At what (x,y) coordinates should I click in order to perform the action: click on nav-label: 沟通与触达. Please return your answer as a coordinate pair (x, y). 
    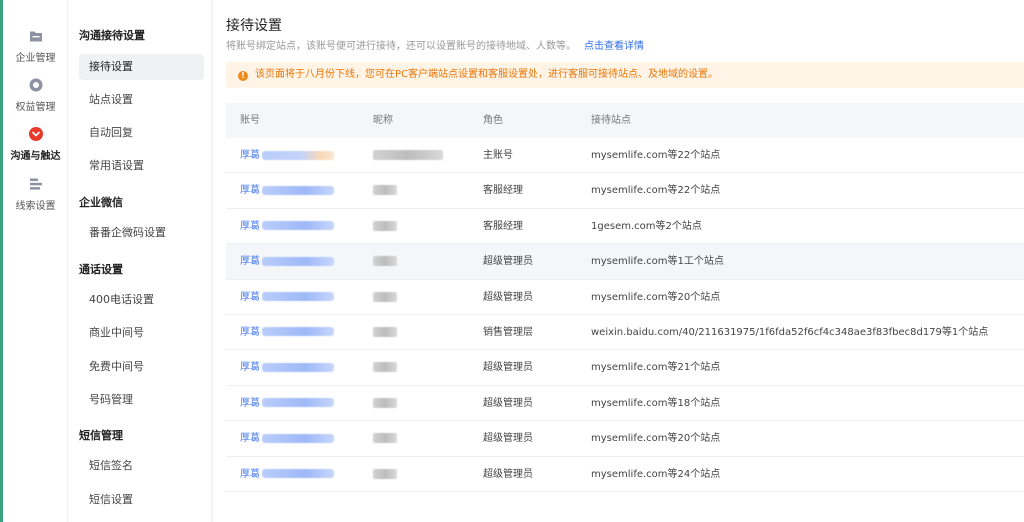
    Looking at the image, I should click on (35, 156).